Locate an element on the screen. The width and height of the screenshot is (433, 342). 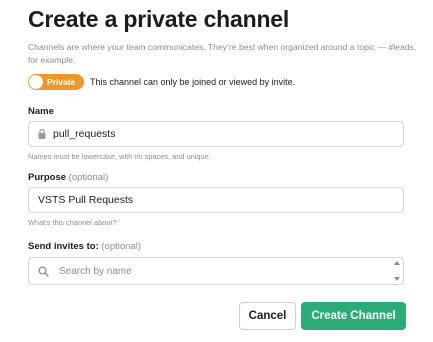
invites-label-text: Send invites to: is located at coordinates (63, 246).